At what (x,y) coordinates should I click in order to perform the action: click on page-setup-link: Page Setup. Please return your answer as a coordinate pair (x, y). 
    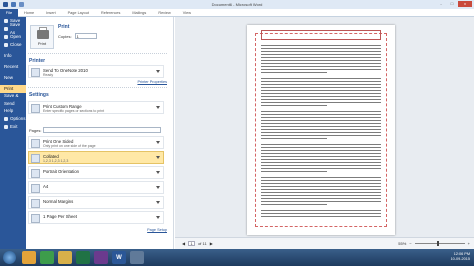
    Looking at the image, I should click on (157, 230).